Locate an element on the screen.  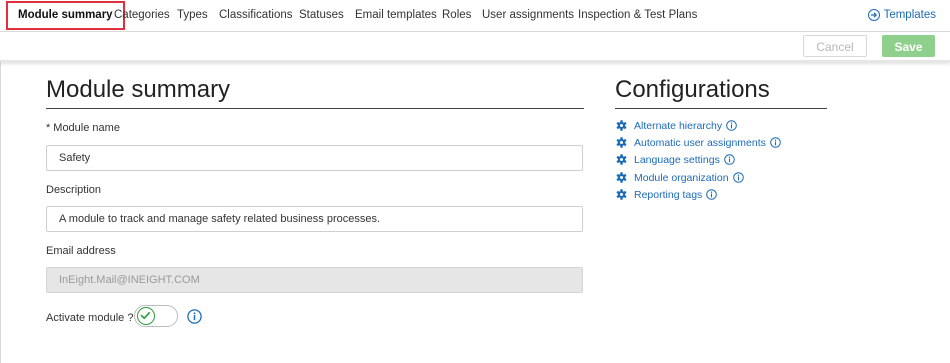
checkmark-icon is located at coordinates (146, 316).